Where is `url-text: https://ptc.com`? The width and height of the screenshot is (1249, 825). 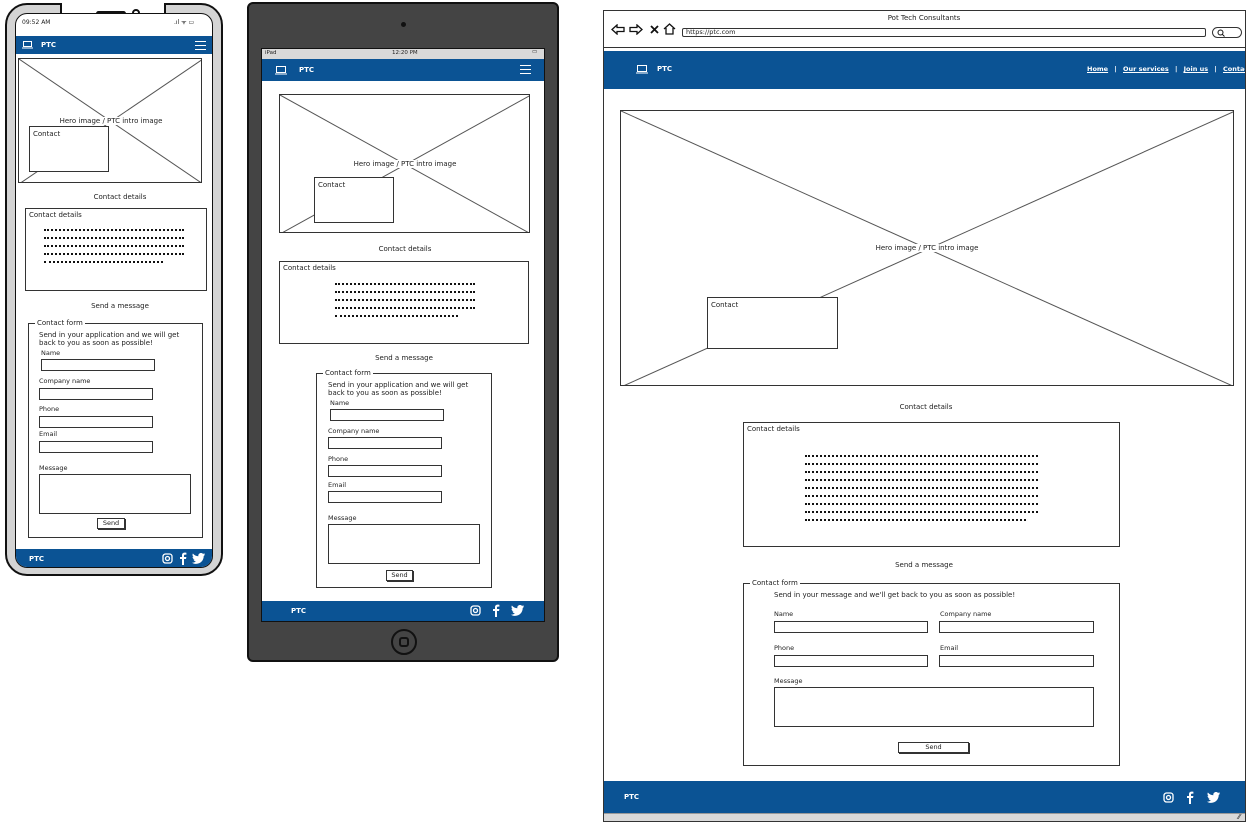
url-text: https://ptc.com is located at coordinates (711, 32).